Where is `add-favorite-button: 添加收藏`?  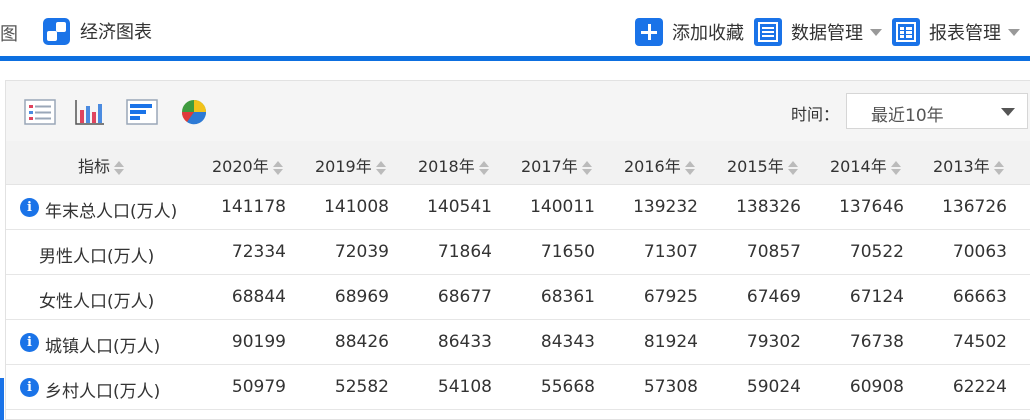 add-favorite-button: 添加收藏 is located at coordinates (689, 32).